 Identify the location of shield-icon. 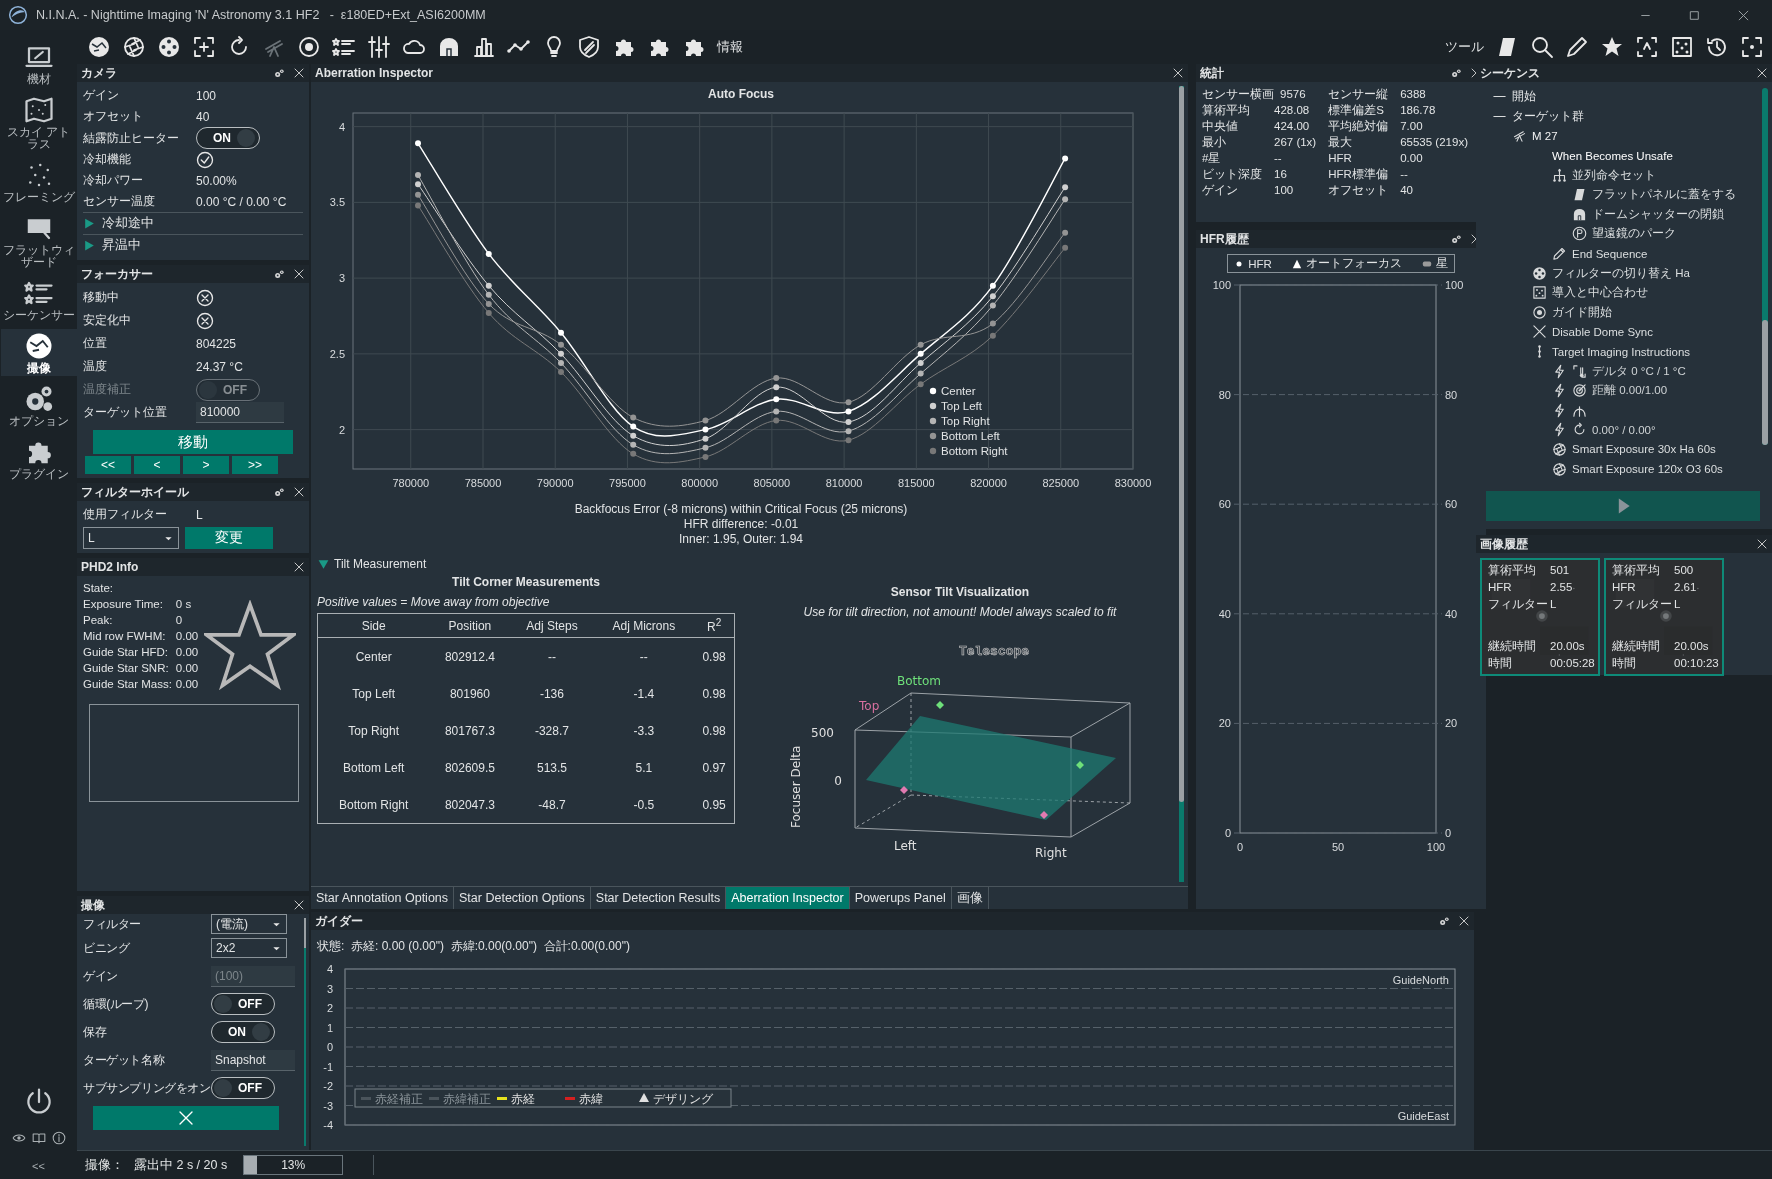
(589, 47).